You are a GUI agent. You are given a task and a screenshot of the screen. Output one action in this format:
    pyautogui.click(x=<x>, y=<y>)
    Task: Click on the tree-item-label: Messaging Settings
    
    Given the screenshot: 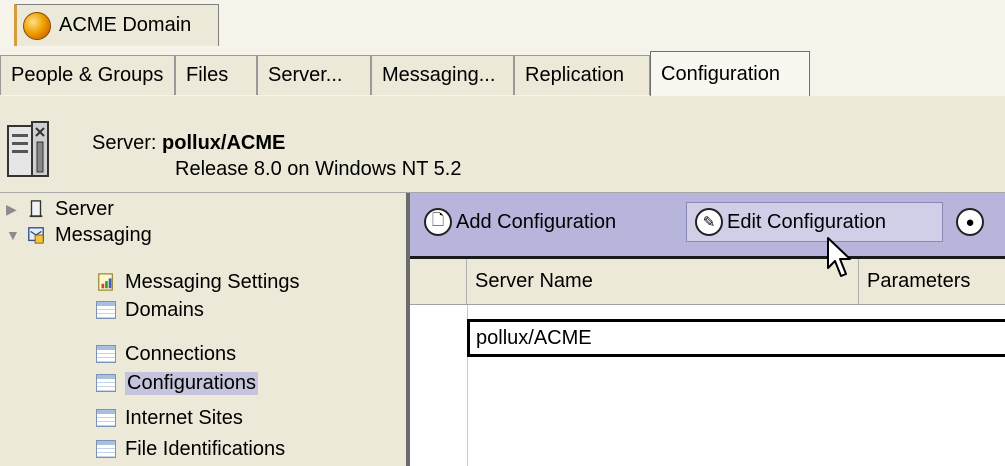 What is the action you would take?
    pyautogui.click(x=212, y=281)
    